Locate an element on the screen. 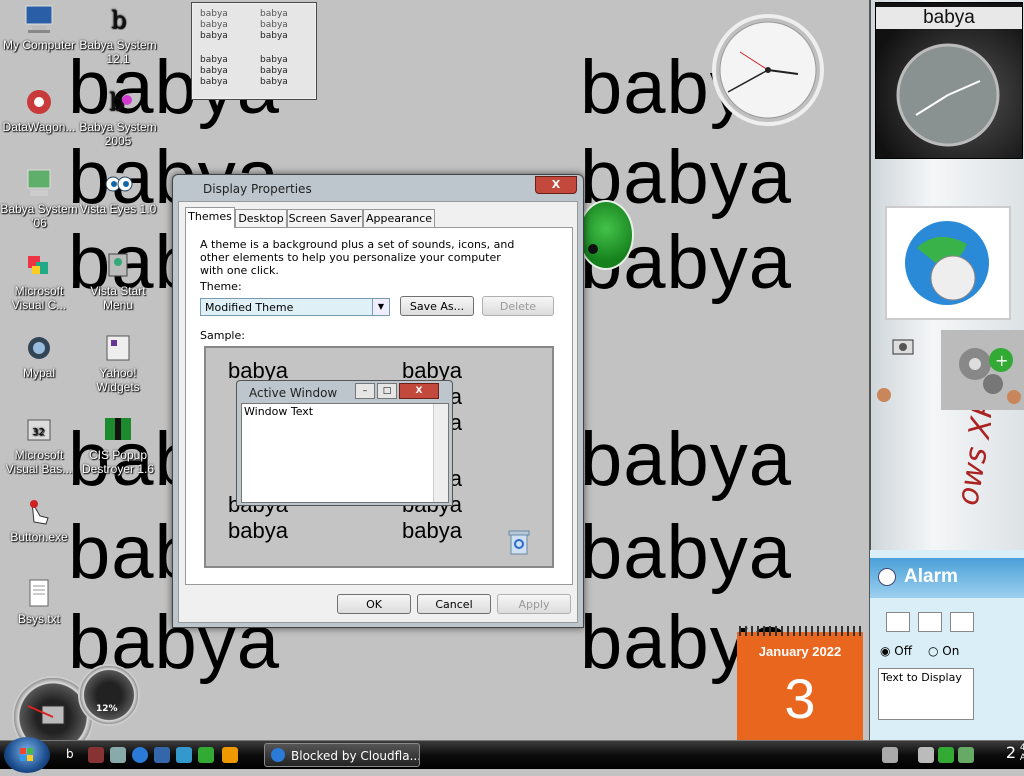  cancel-button: Cancel is located at coordinates (454, 604).